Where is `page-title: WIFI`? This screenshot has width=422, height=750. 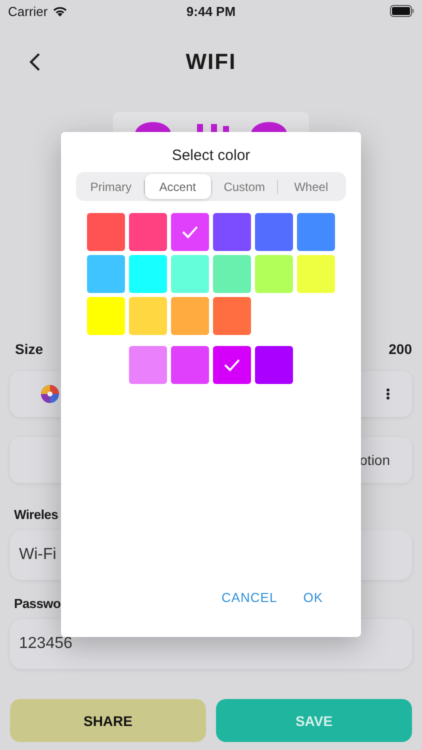
page-title: WIFI is located at coordinates (211, 62).